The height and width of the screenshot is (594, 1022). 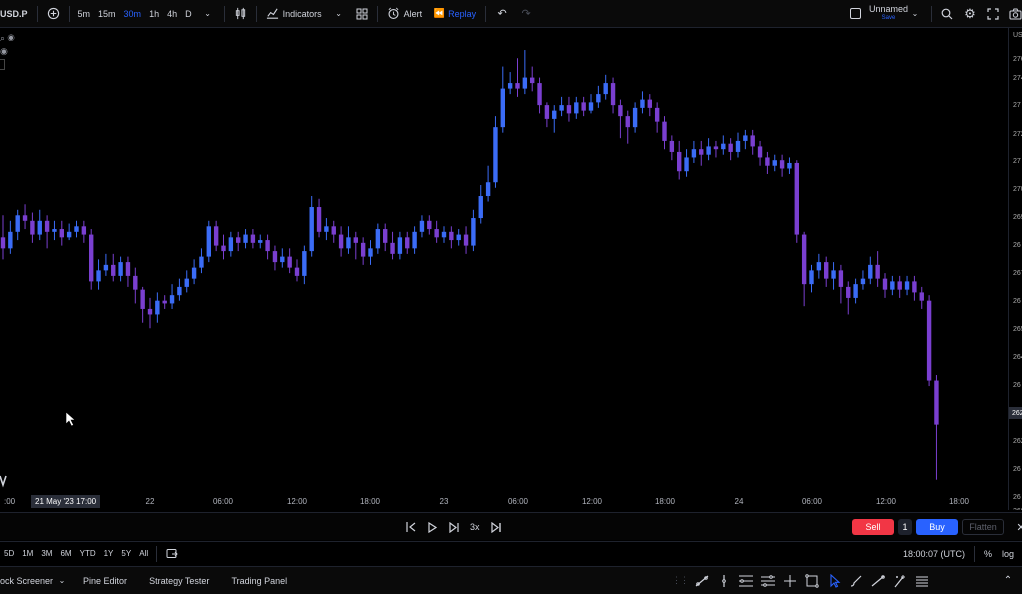 I want to click on interval-5m: 5m, so click(x=84, y=13).